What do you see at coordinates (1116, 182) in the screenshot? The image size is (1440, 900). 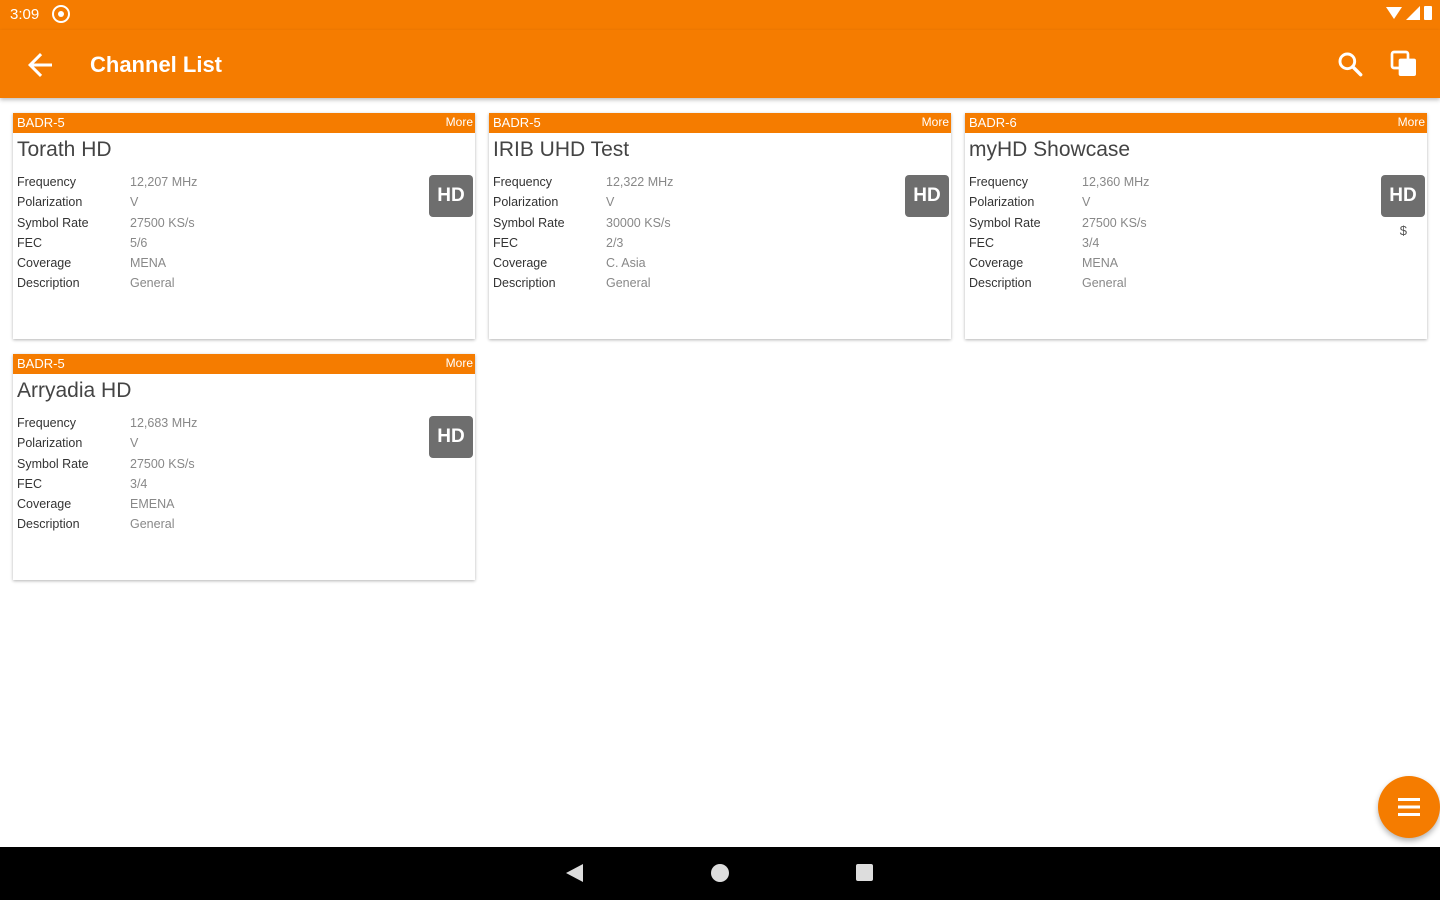 I see `detail-value: 12,360 MHz` at bounding box center [1116, 182].